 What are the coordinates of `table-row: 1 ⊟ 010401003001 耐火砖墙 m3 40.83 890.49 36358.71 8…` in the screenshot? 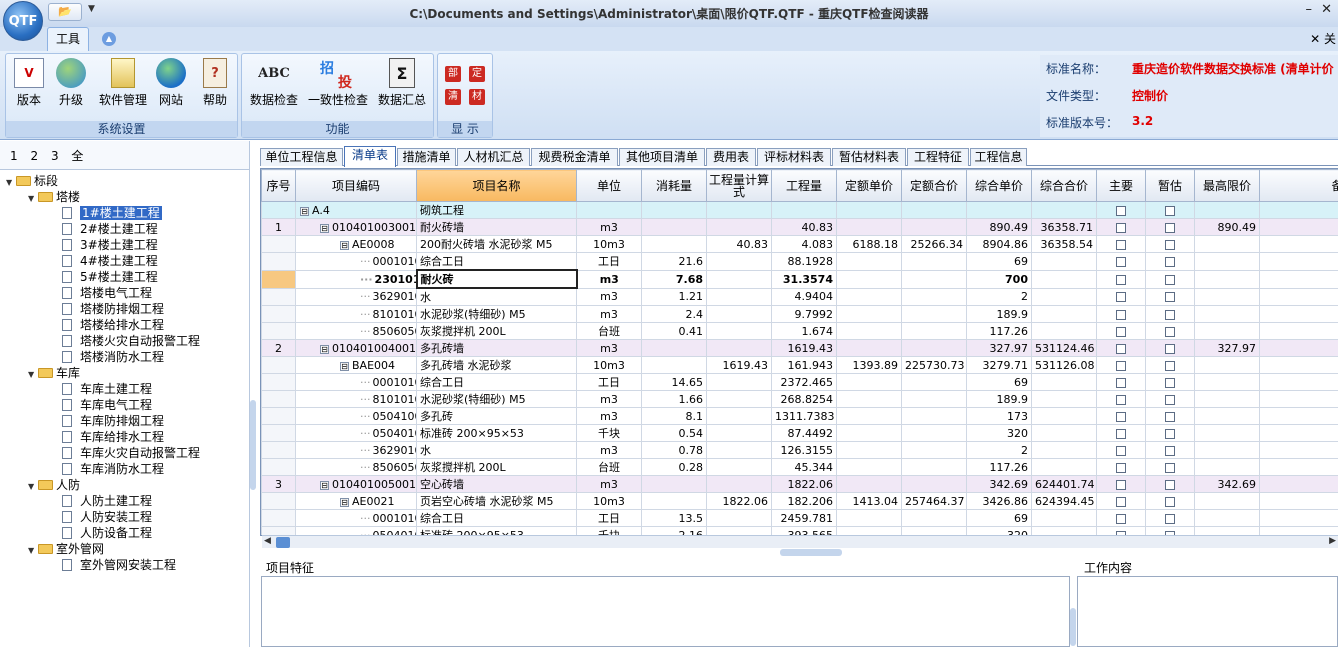 It's located at (799, 227).